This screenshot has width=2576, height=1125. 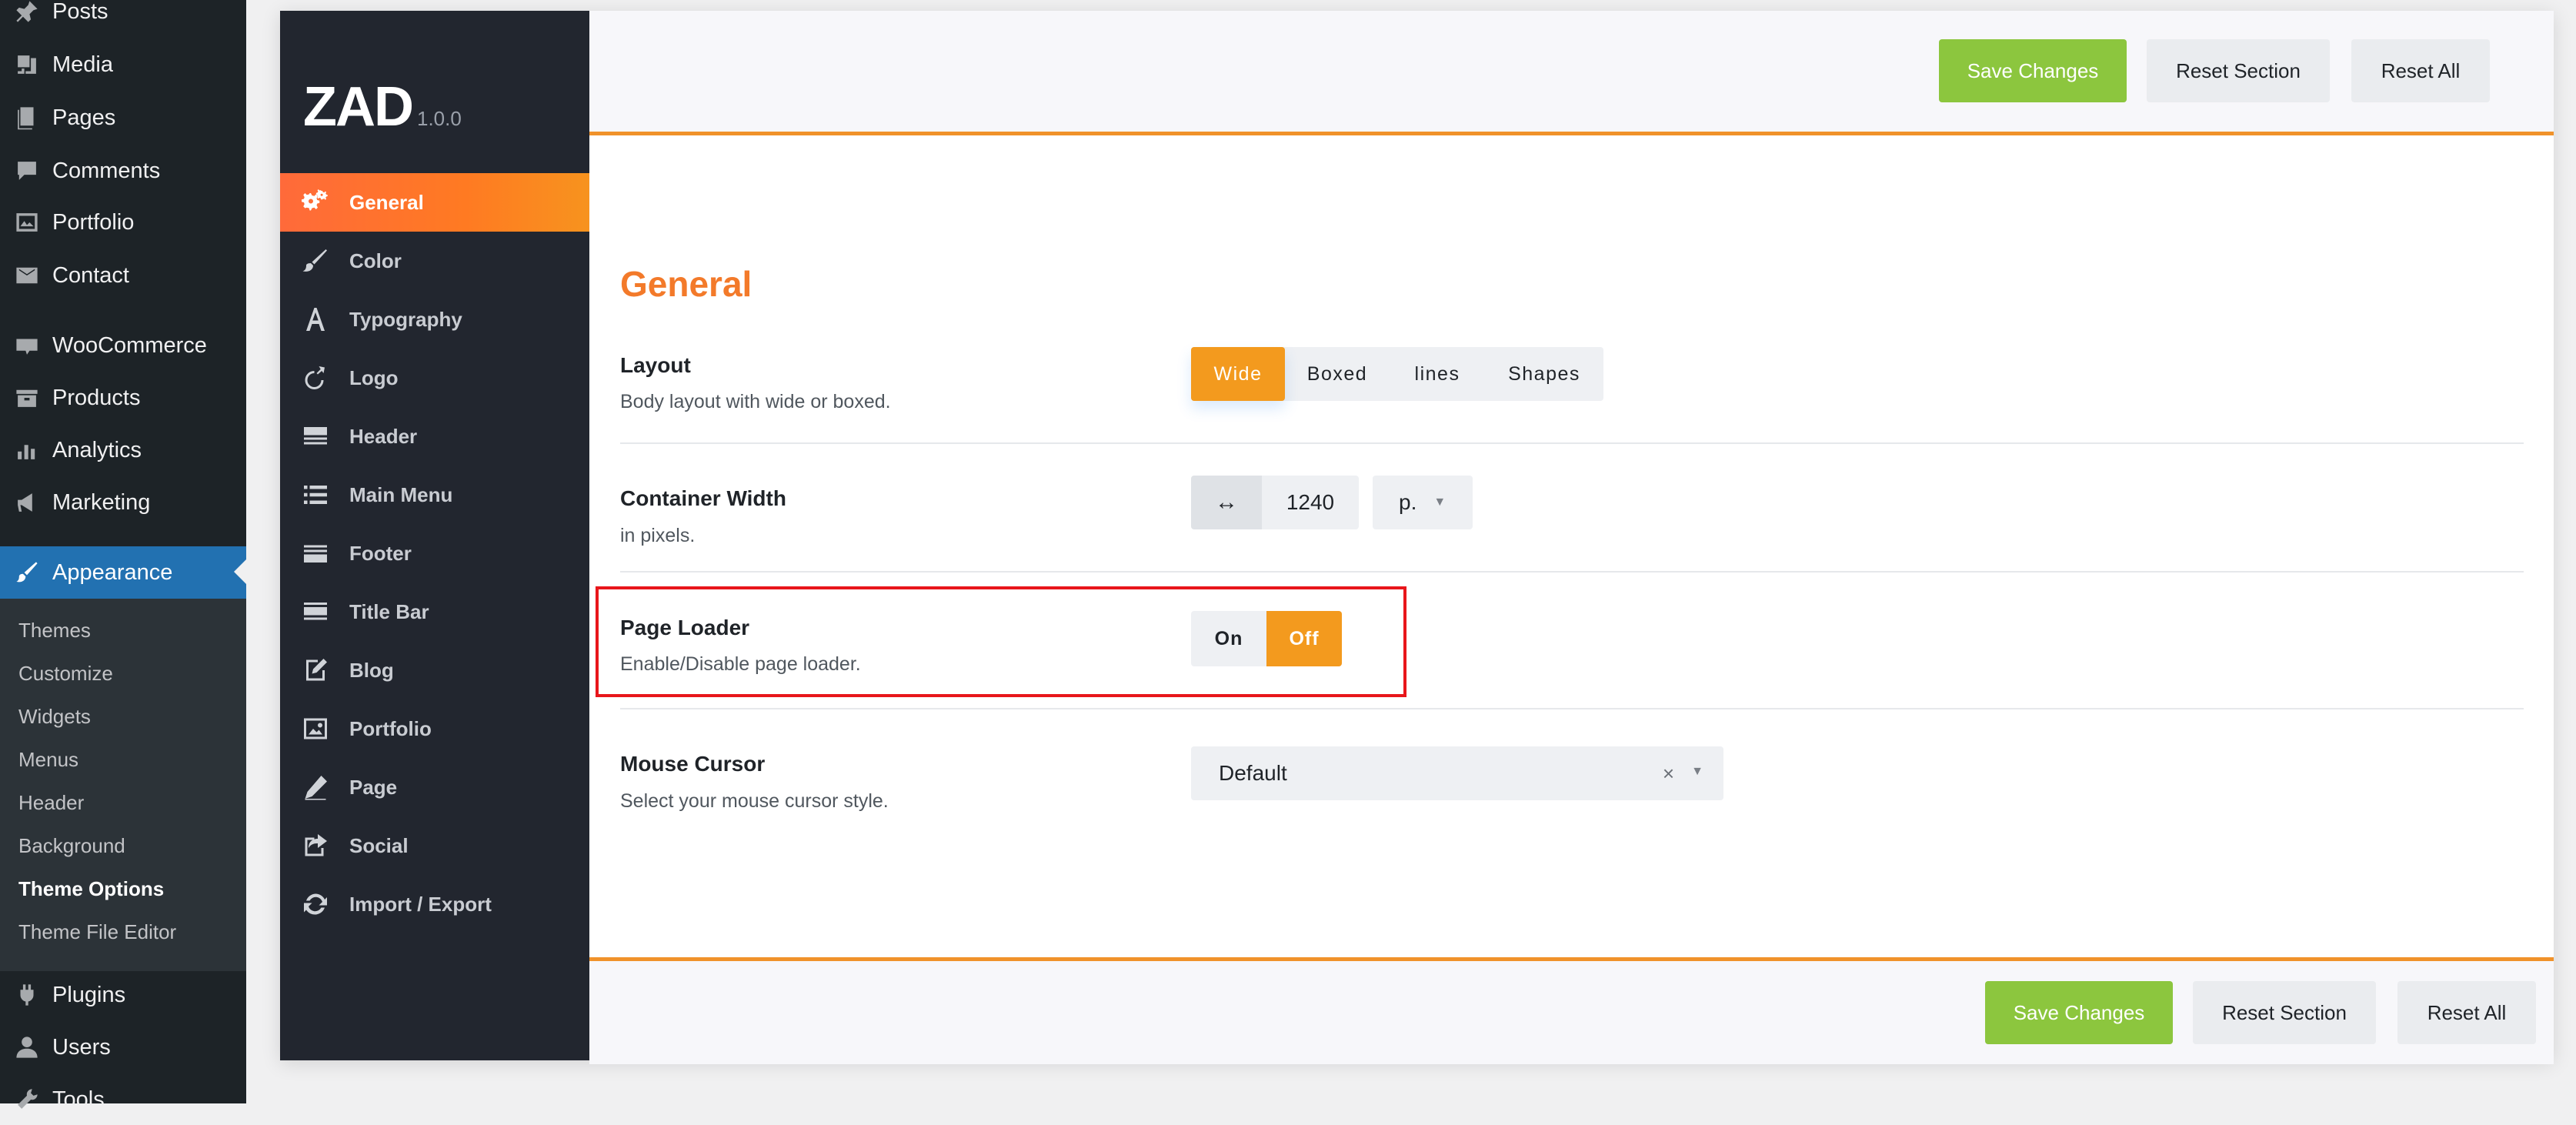 I want to click on wp-menu-woocommerce: WooCommerce, so click(x=123, y=345).